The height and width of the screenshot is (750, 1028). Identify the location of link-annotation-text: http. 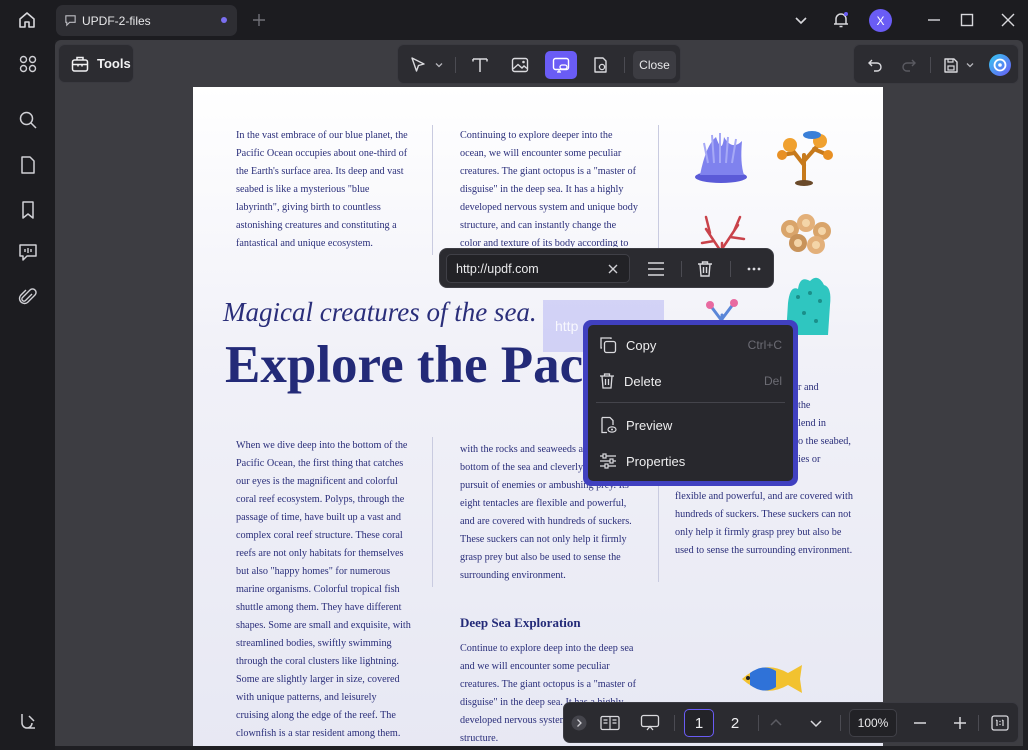
(567, 326).